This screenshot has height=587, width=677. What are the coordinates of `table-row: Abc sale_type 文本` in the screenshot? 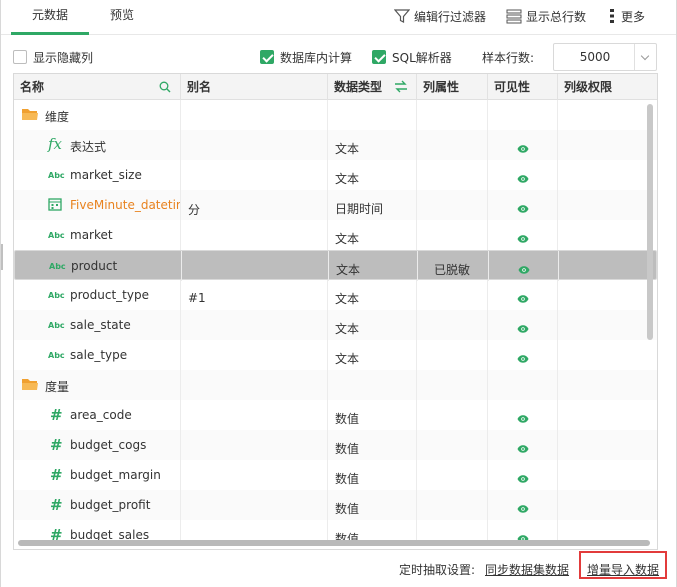 It's located at (335, 355).